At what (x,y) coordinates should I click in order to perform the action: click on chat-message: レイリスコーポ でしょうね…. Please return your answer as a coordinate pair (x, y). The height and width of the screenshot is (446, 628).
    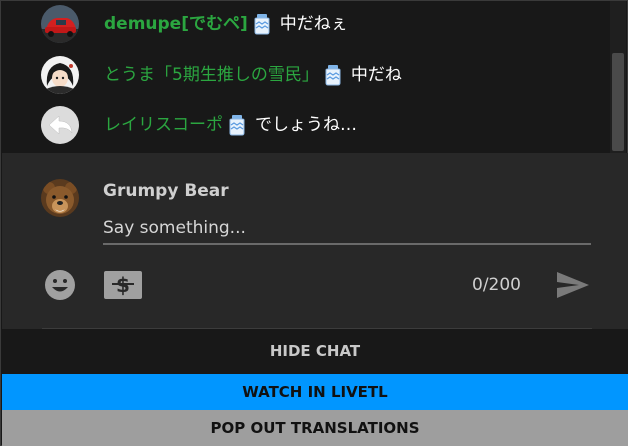
    Looking at the image, I should click on (302, 124).